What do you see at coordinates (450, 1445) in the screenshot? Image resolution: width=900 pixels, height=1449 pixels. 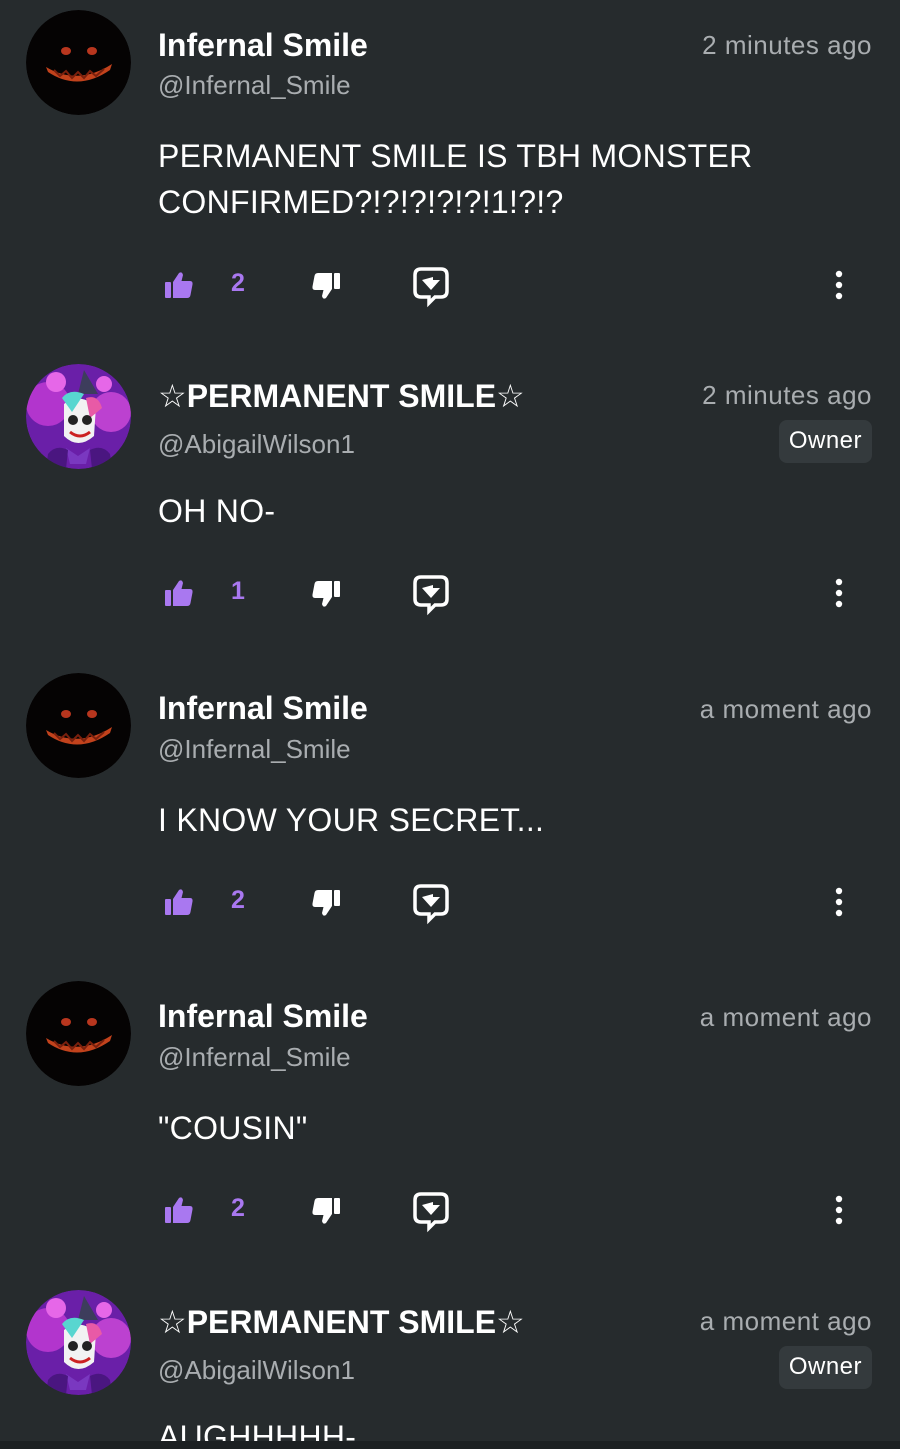 I see `bottom-edge` at bounding box center [450, 1445].